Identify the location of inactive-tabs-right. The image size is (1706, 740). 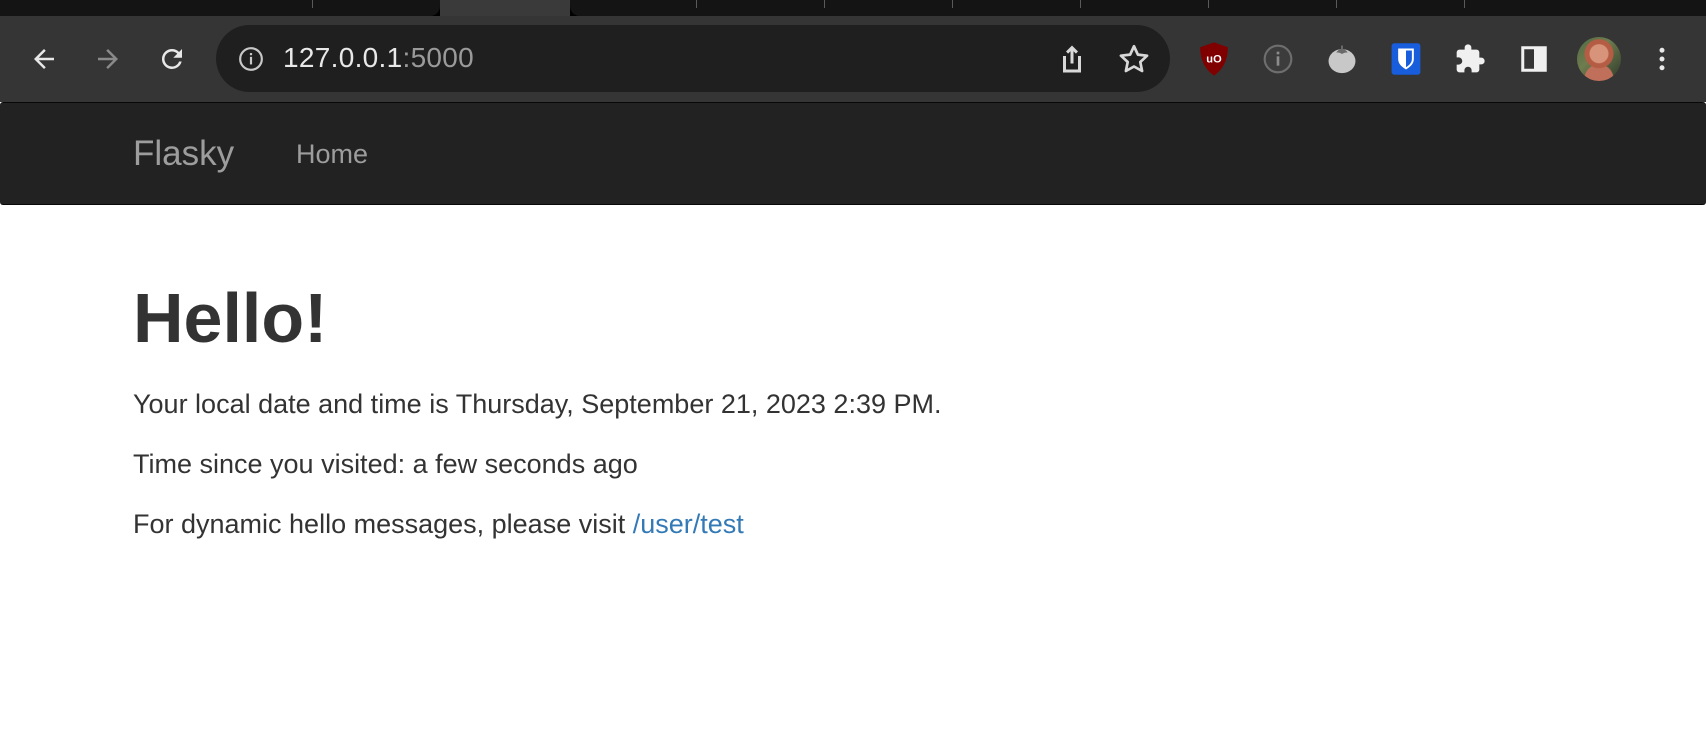
(1138, 8).